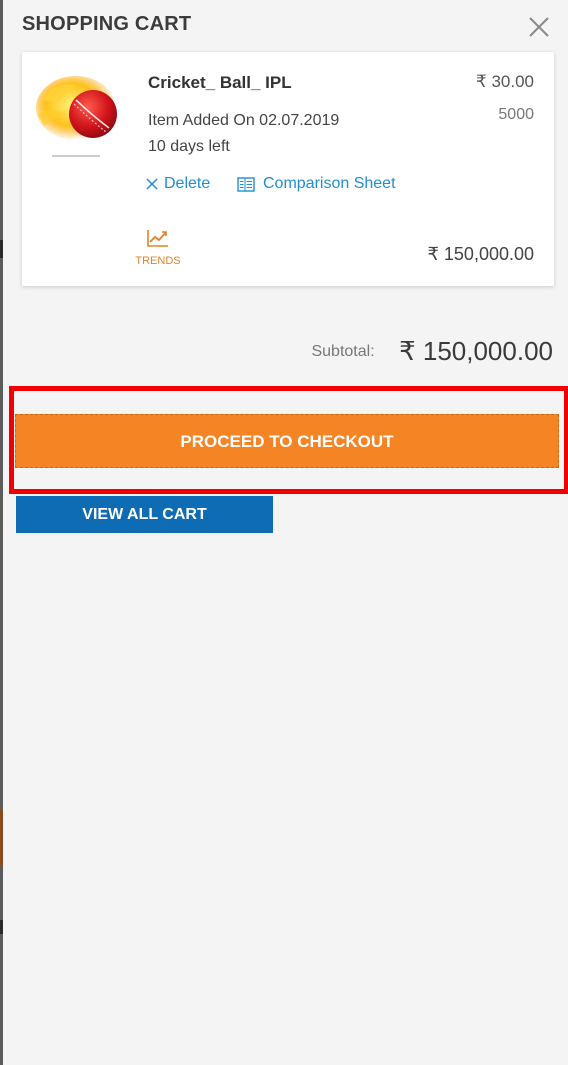 Image resolution: width=568 pixels, height=1065 pixels. Describe the element at coordinates (152, 184) in the screenshot. I see `x-icon` at that location.